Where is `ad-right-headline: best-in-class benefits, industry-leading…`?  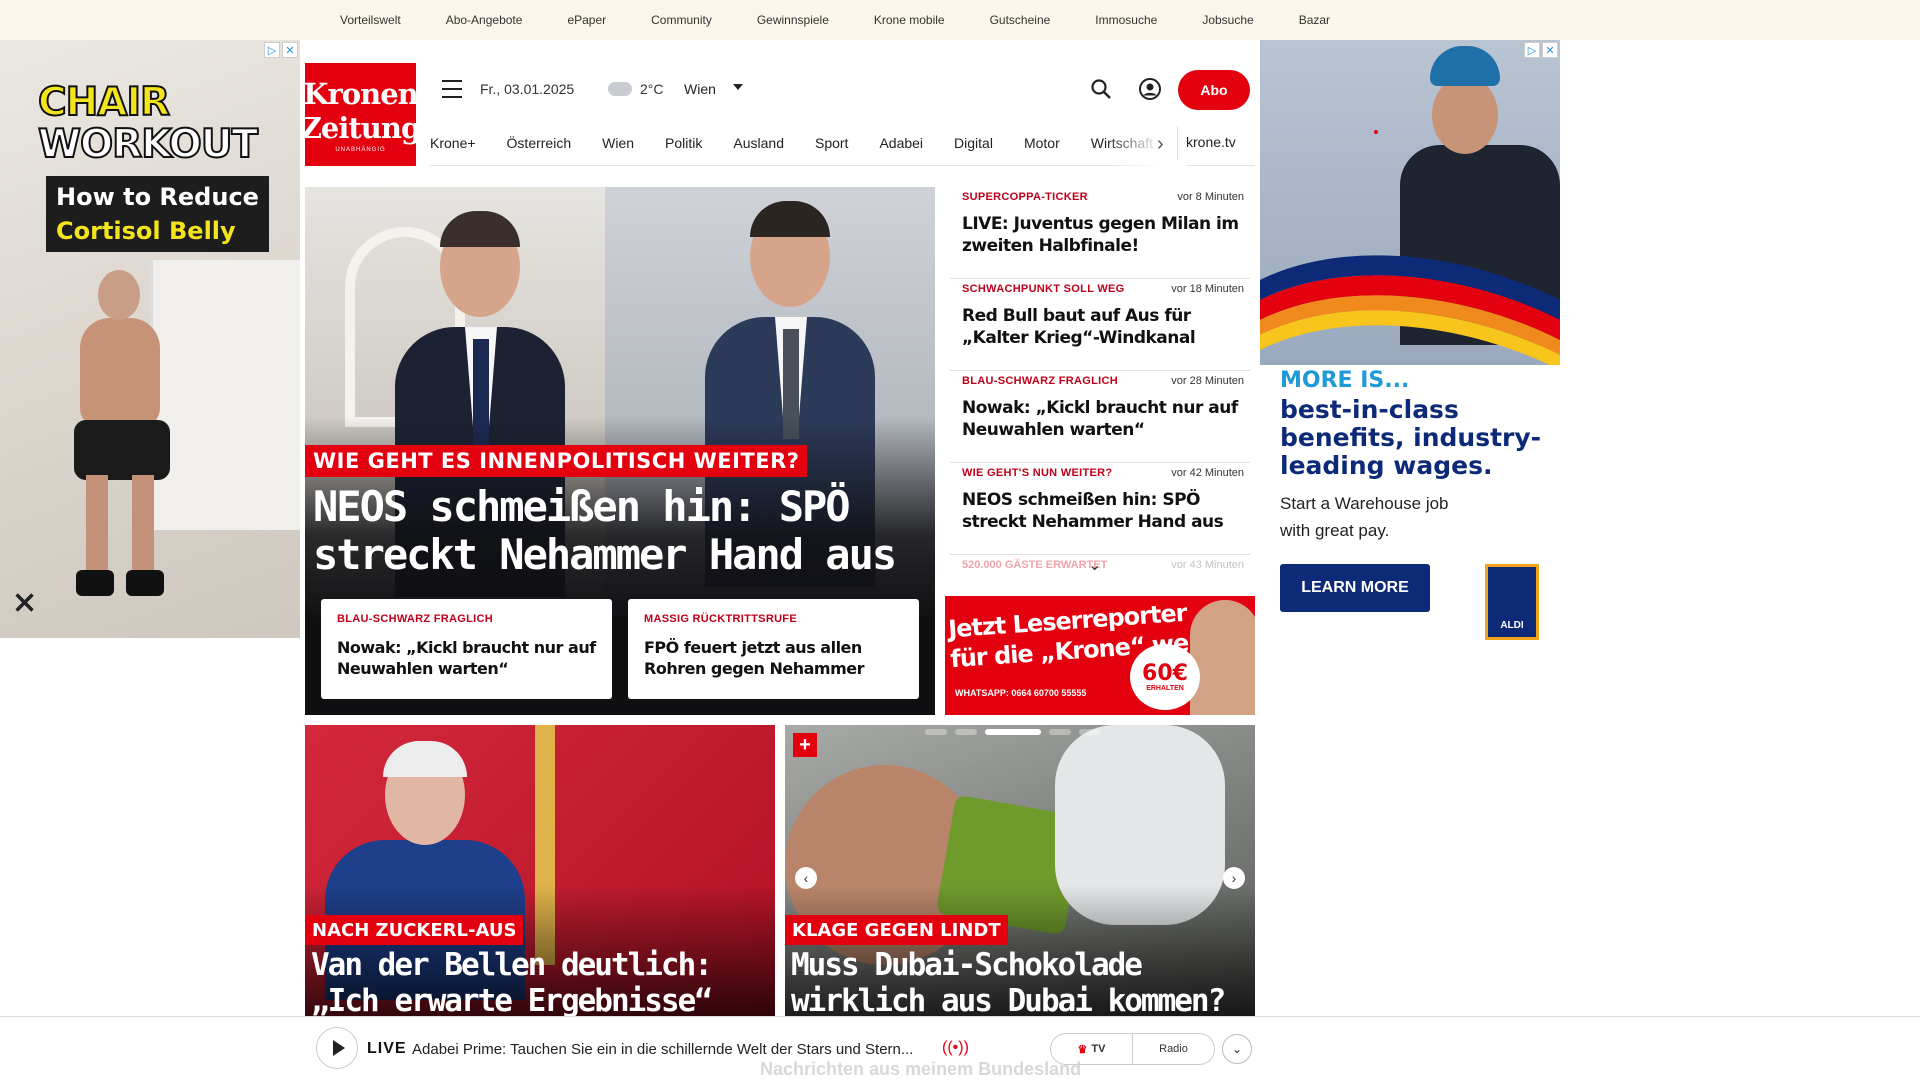
ad-right-headline: best-in-class benefits, industry-leading… is located at coordinates (1411, 437).